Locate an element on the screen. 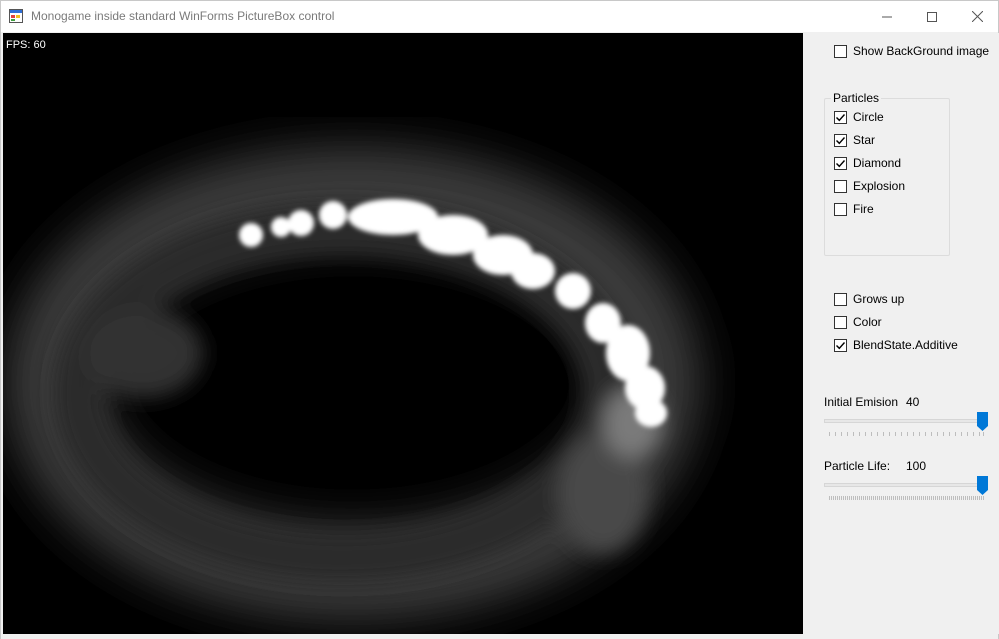  close-icon is located at coordinates (977, 16).